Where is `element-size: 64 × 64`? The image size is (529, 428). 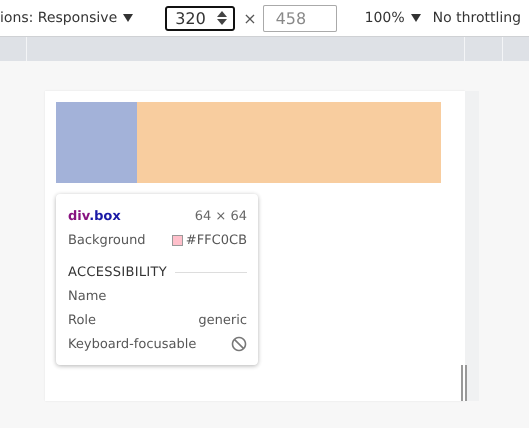 element-size: 64 × 64 is located at coordinates (220, 216).